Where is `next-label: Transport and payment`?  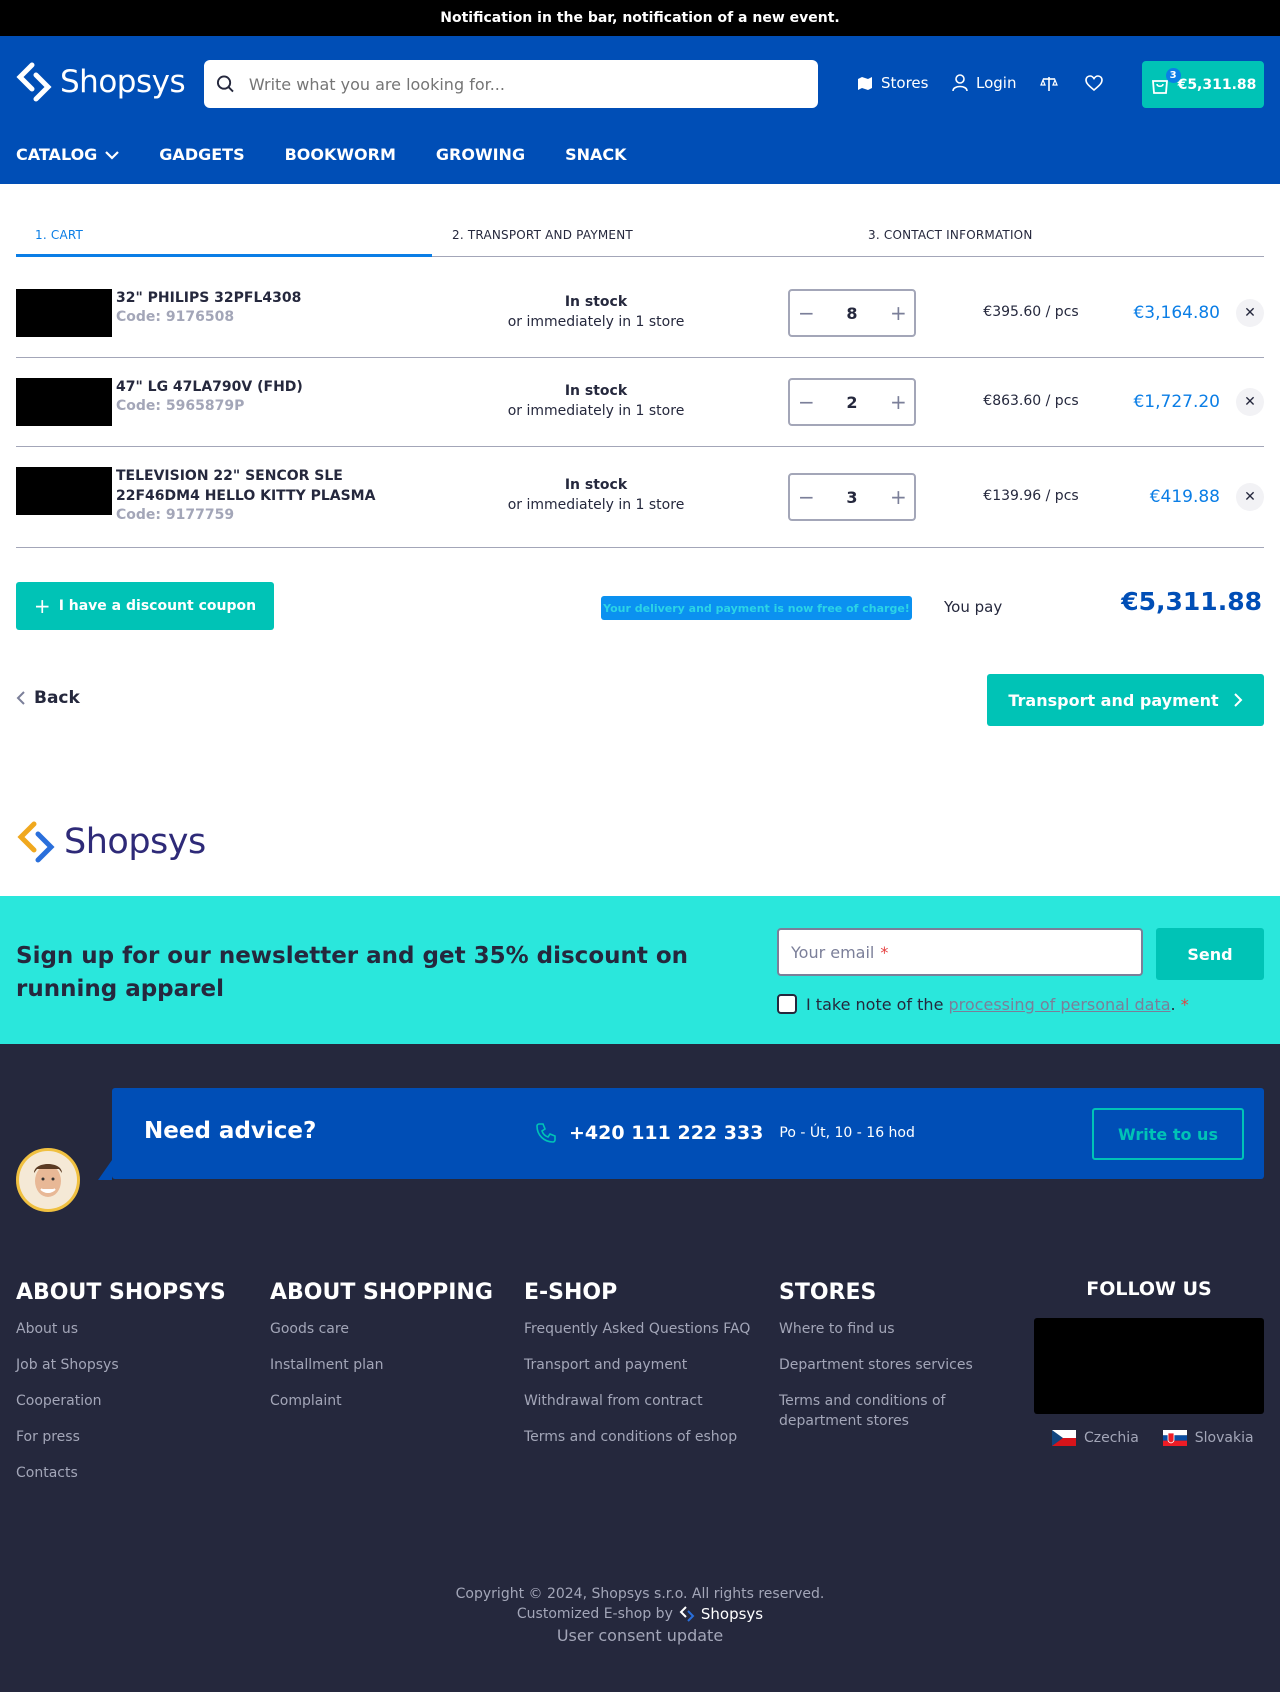 next-label: Transport and payment is located at coordinates (1113, 700).